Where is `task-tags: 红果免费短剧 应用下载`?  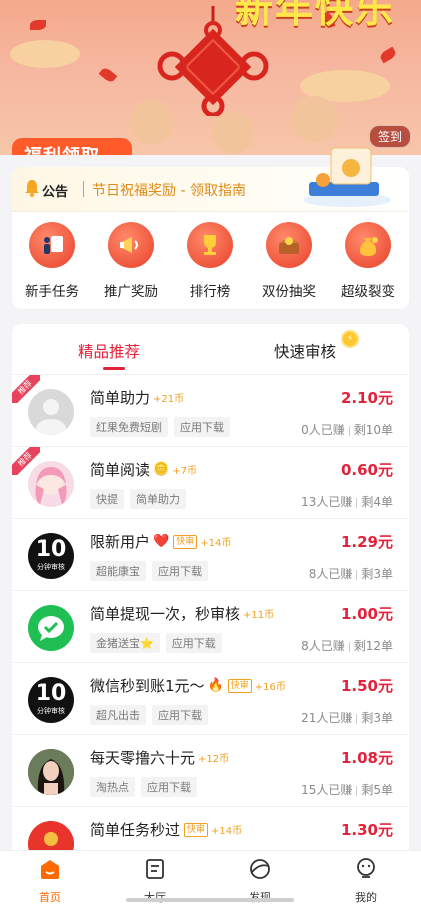 task-tags: 红果免费短剧 应用下载 is located at coordinates (160, 427).